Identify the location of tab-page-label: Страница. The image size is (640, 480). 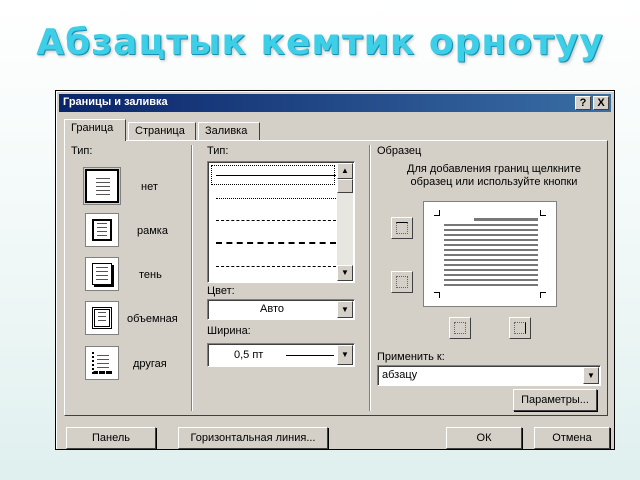
(160, 131).